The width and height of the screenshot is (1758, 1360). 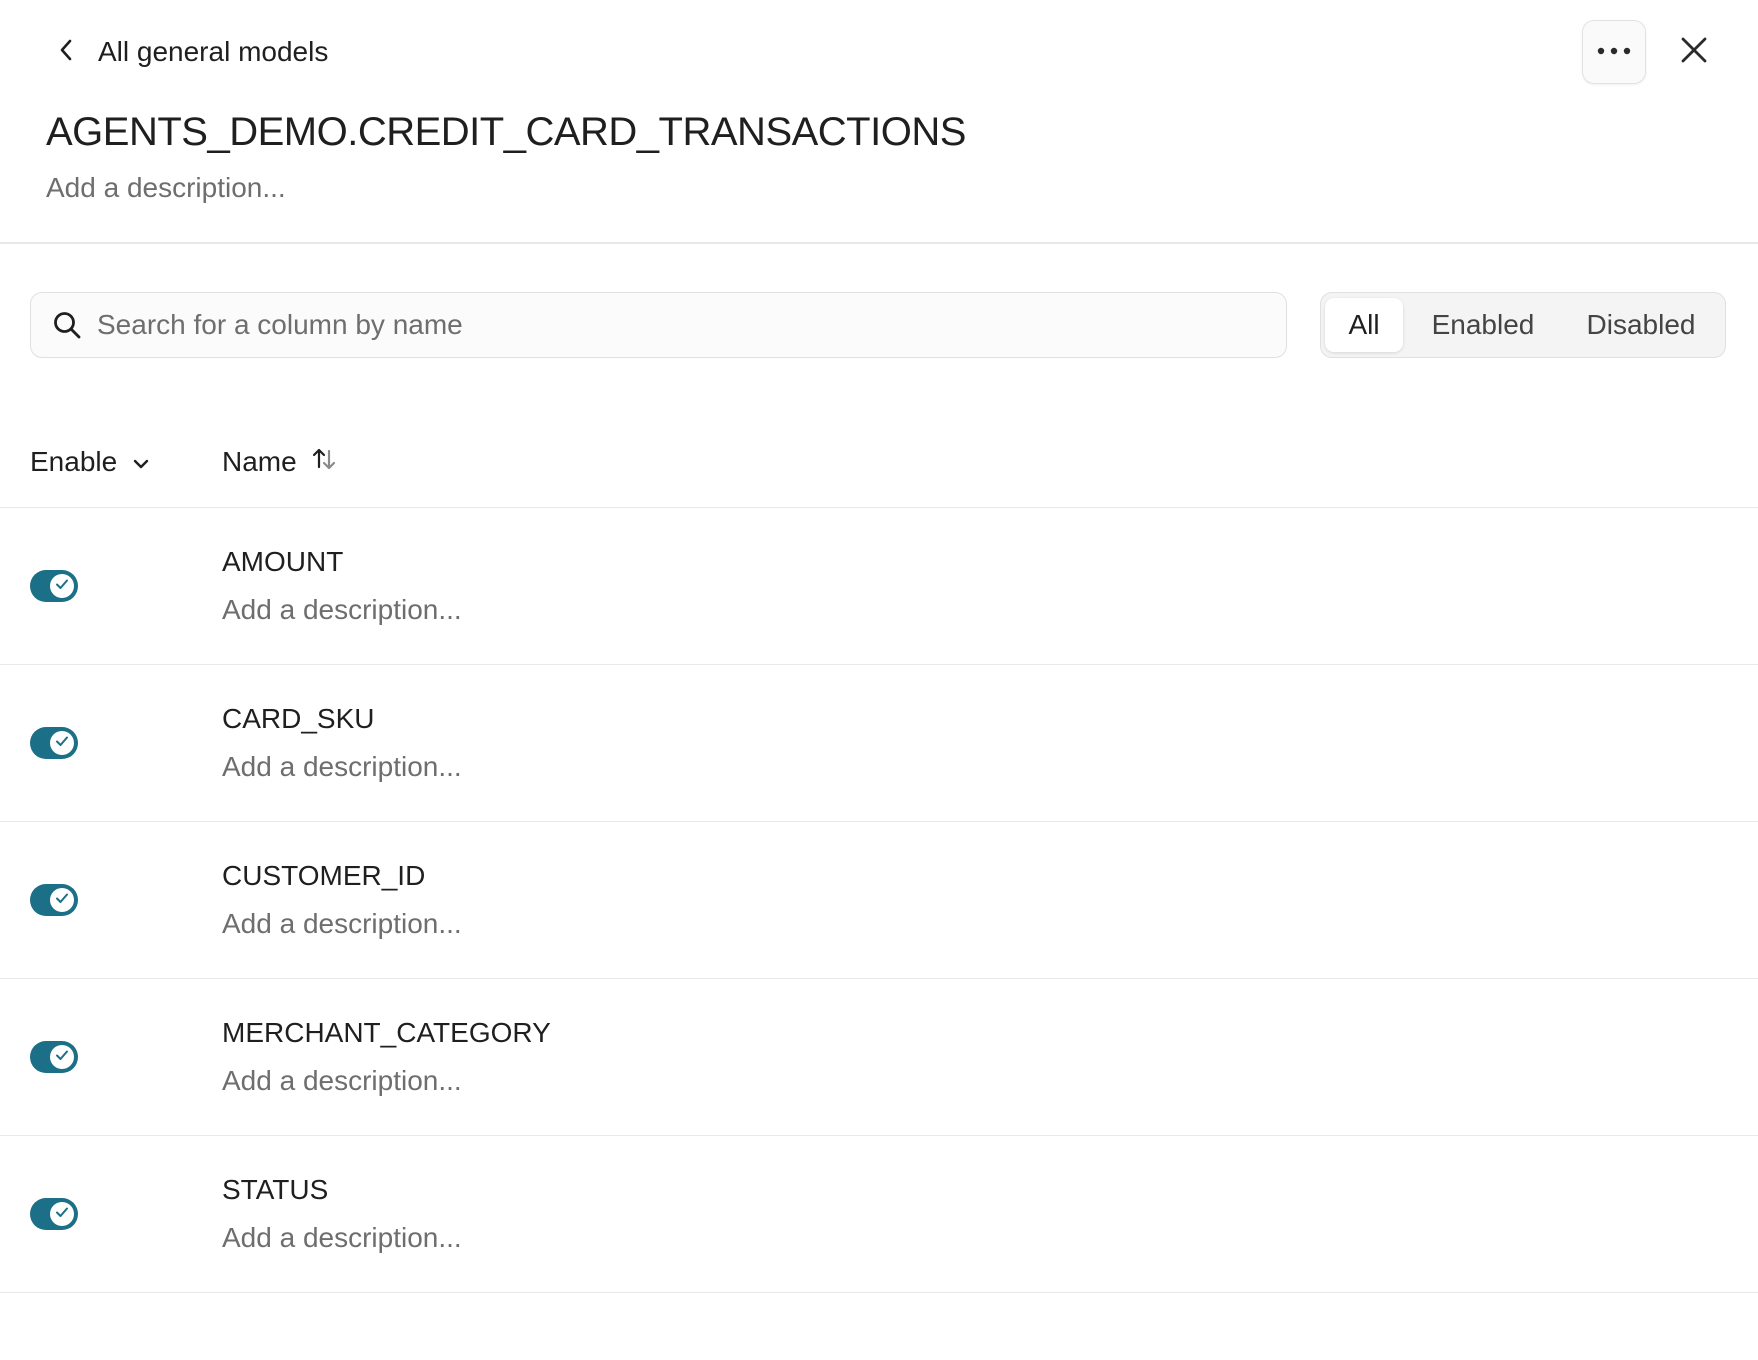 What do you see at coordinates (259, 461) in the screenshot?
I see `name-column-label: Name` at bounding box center [259, 461].